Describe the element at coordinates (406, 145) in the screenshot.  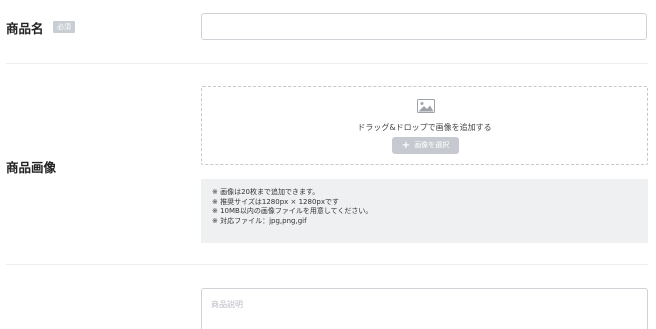
I see `plus-icon: +` at that location.